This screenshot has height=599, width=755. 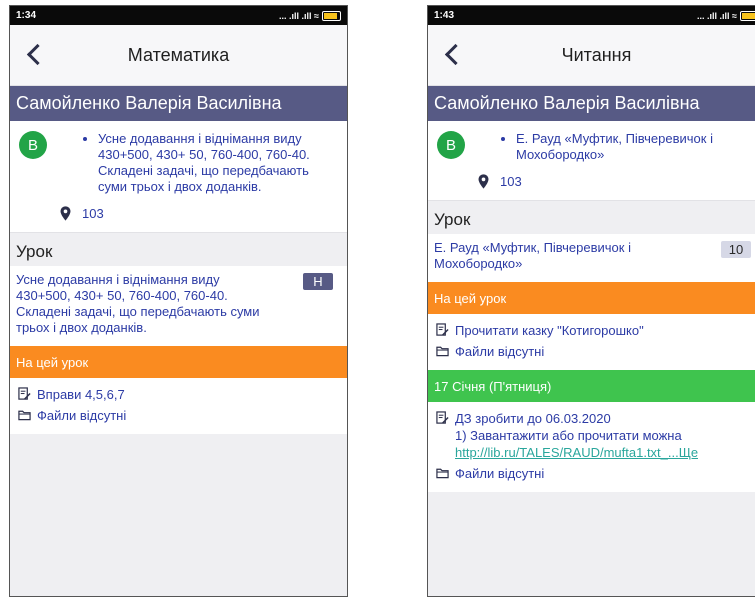 I want to click on status-time: 1:34, so click(x=26, y=15).